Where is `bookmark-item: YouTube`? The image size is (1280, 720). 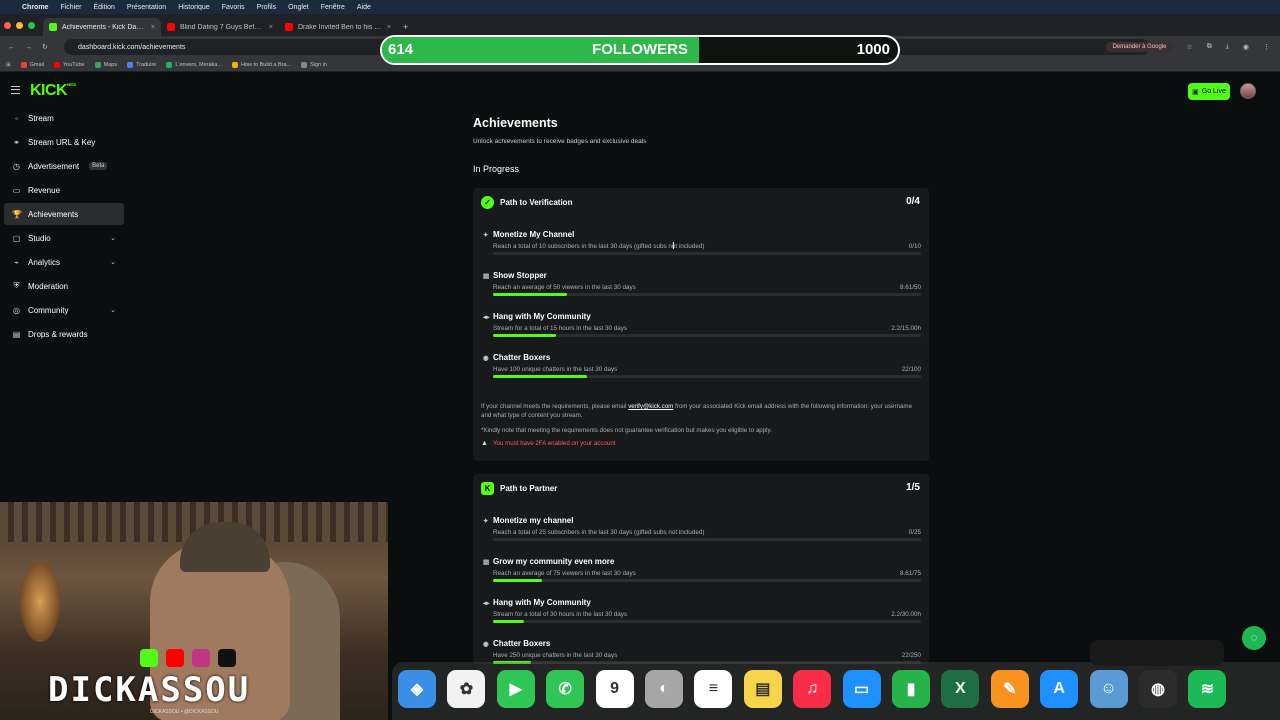
bookmark-item: YouTube is located at coordinates (69, 64).